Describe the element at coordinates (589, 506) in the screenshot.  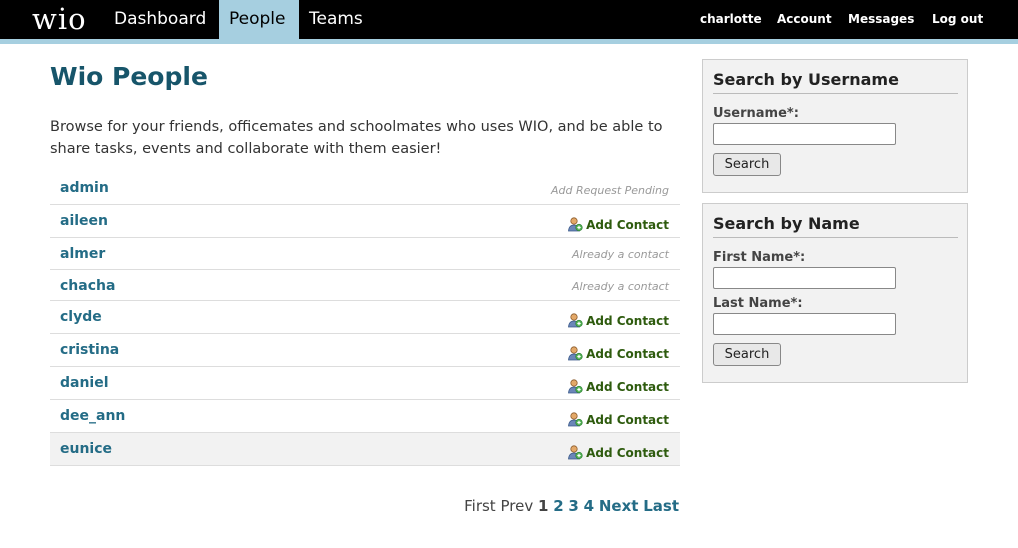
I see `pager-page-4: 4` at that location.